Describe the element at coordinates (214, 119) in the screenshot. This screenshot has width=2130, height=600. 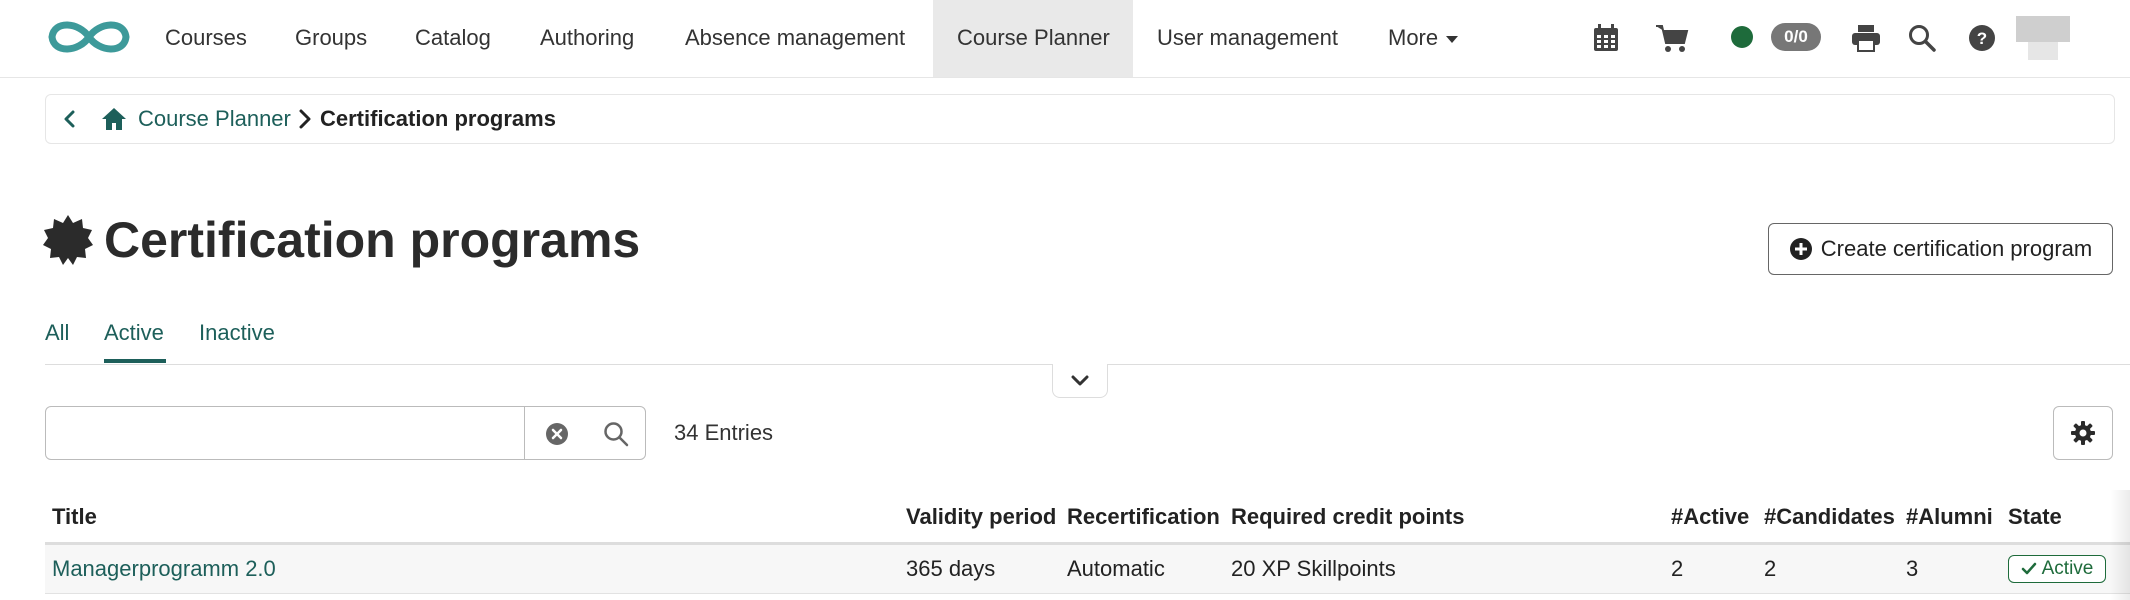
I see `breadcrumb-link-course-planner: Course Planner` at that location.